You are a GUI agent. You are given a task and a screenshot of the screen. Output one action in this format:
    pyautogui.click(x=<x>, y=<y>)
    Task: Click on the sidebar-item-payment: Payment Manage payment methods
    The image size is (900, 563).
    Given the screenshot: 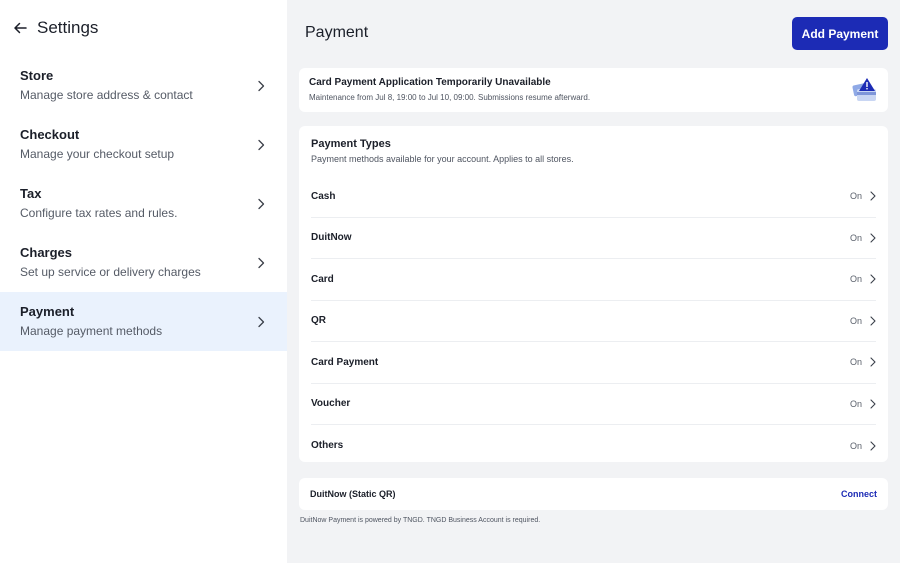 What is the action you would take?
    pyautogui.click(x=143, y=321)
    